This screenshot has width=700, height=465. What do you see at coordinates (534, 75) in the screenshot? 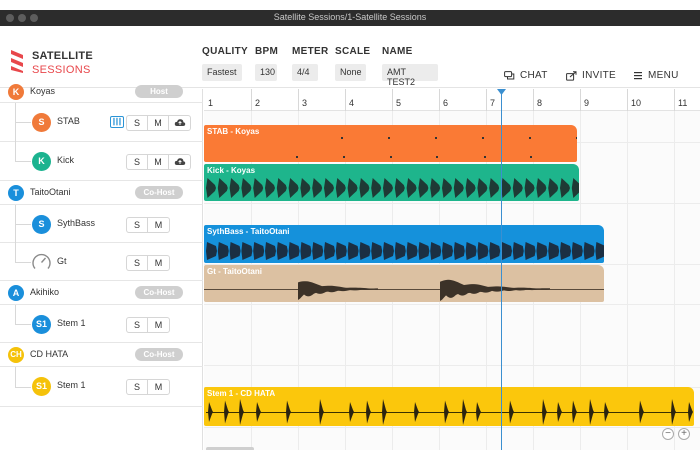
I see `chat-label: CHAT` at bounding box center [534, 75].